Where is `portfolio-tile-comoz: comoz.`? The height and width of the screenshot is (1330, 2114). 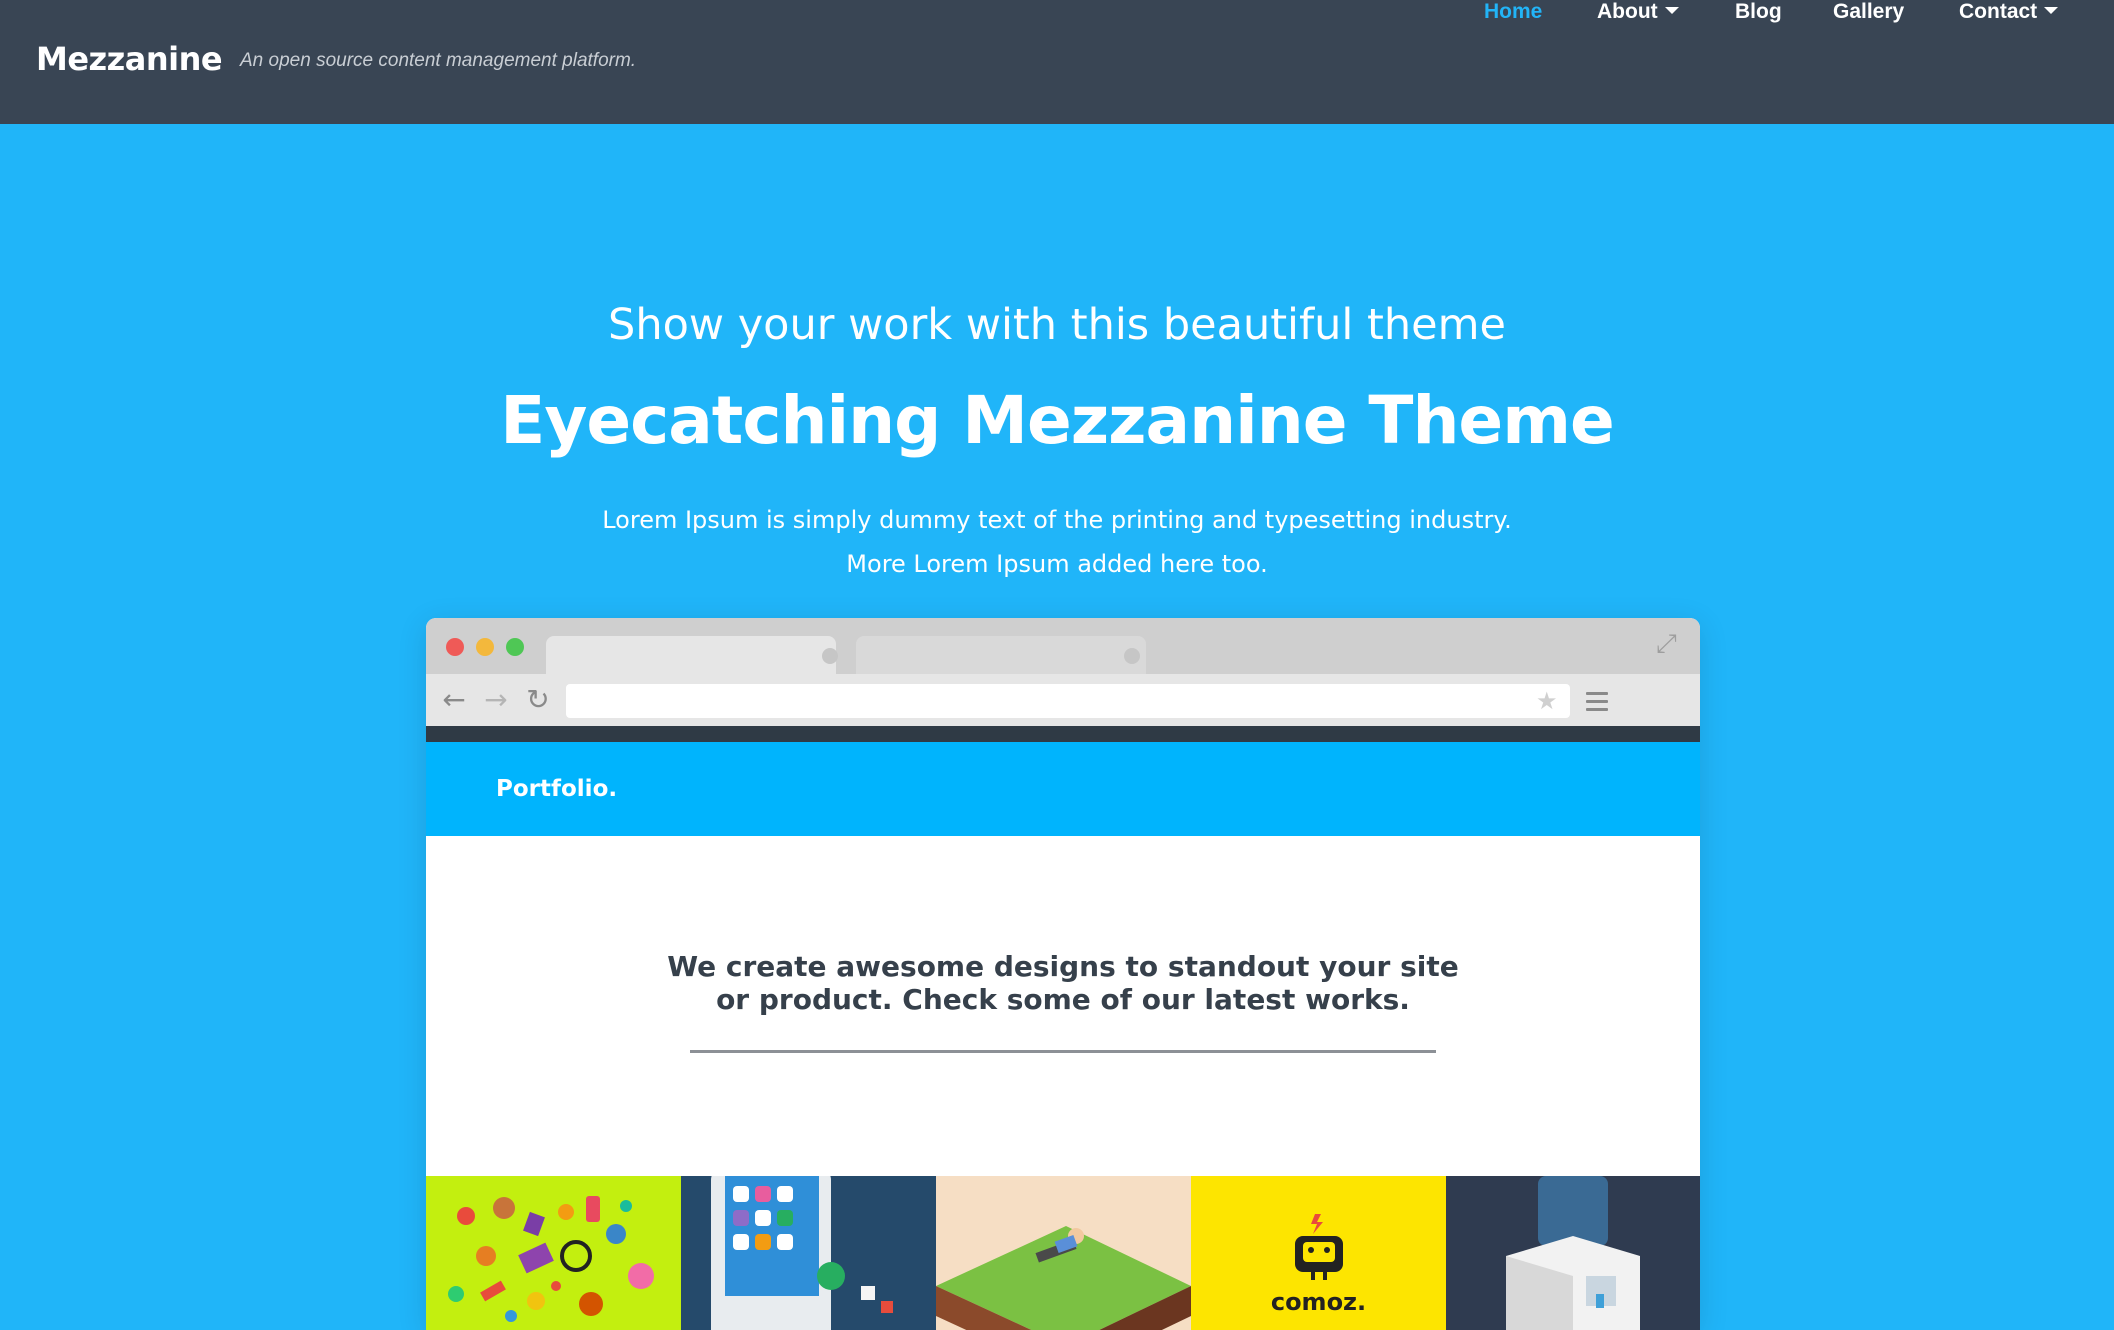
portfolio-tile-comoz: comoz. is located at coordinates (1318, 1253).